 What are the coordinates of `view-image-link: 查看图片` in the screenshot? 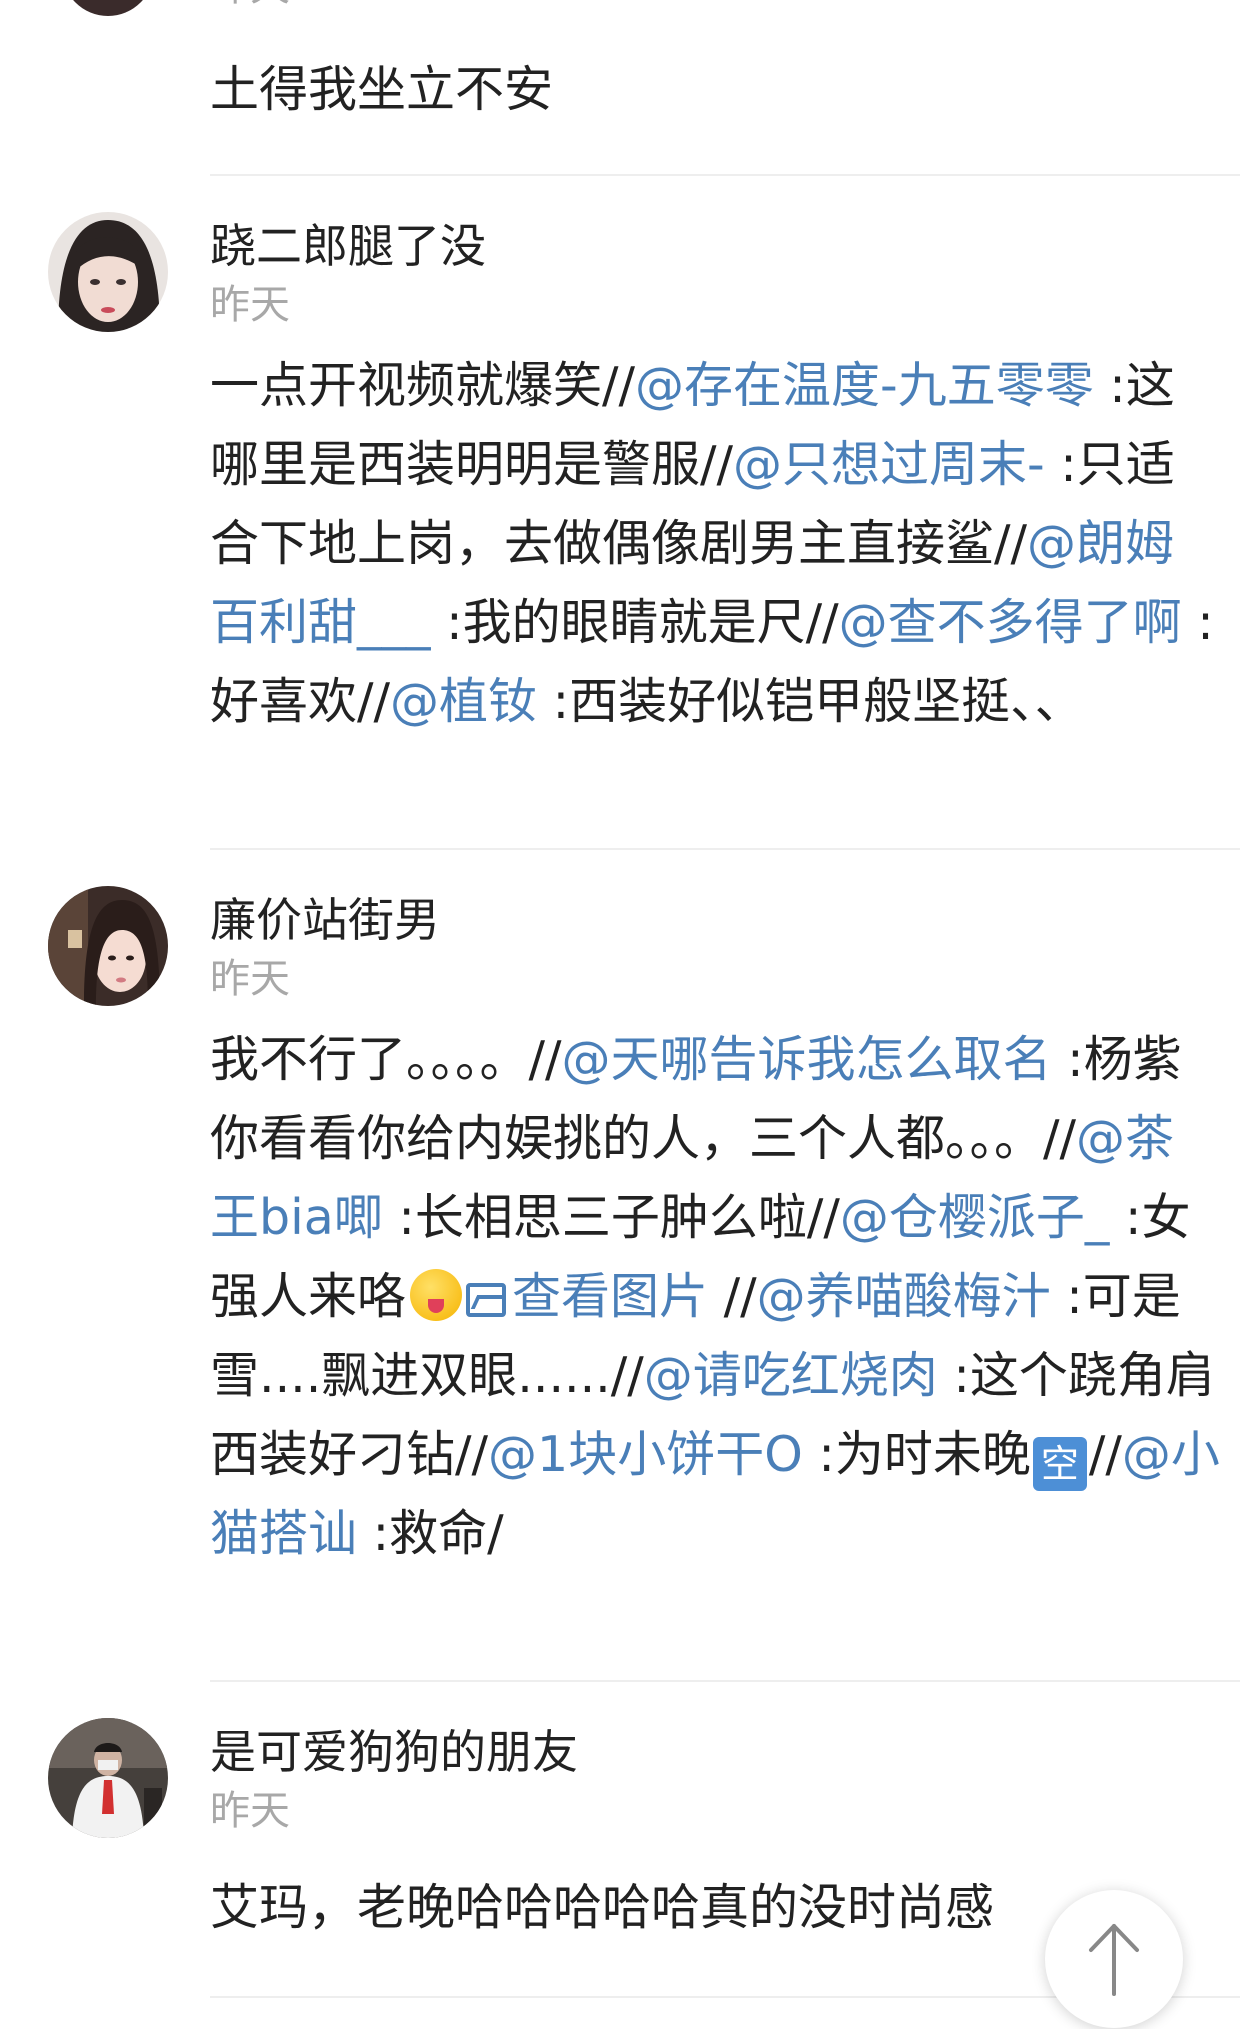 It's located at (587, 1296).